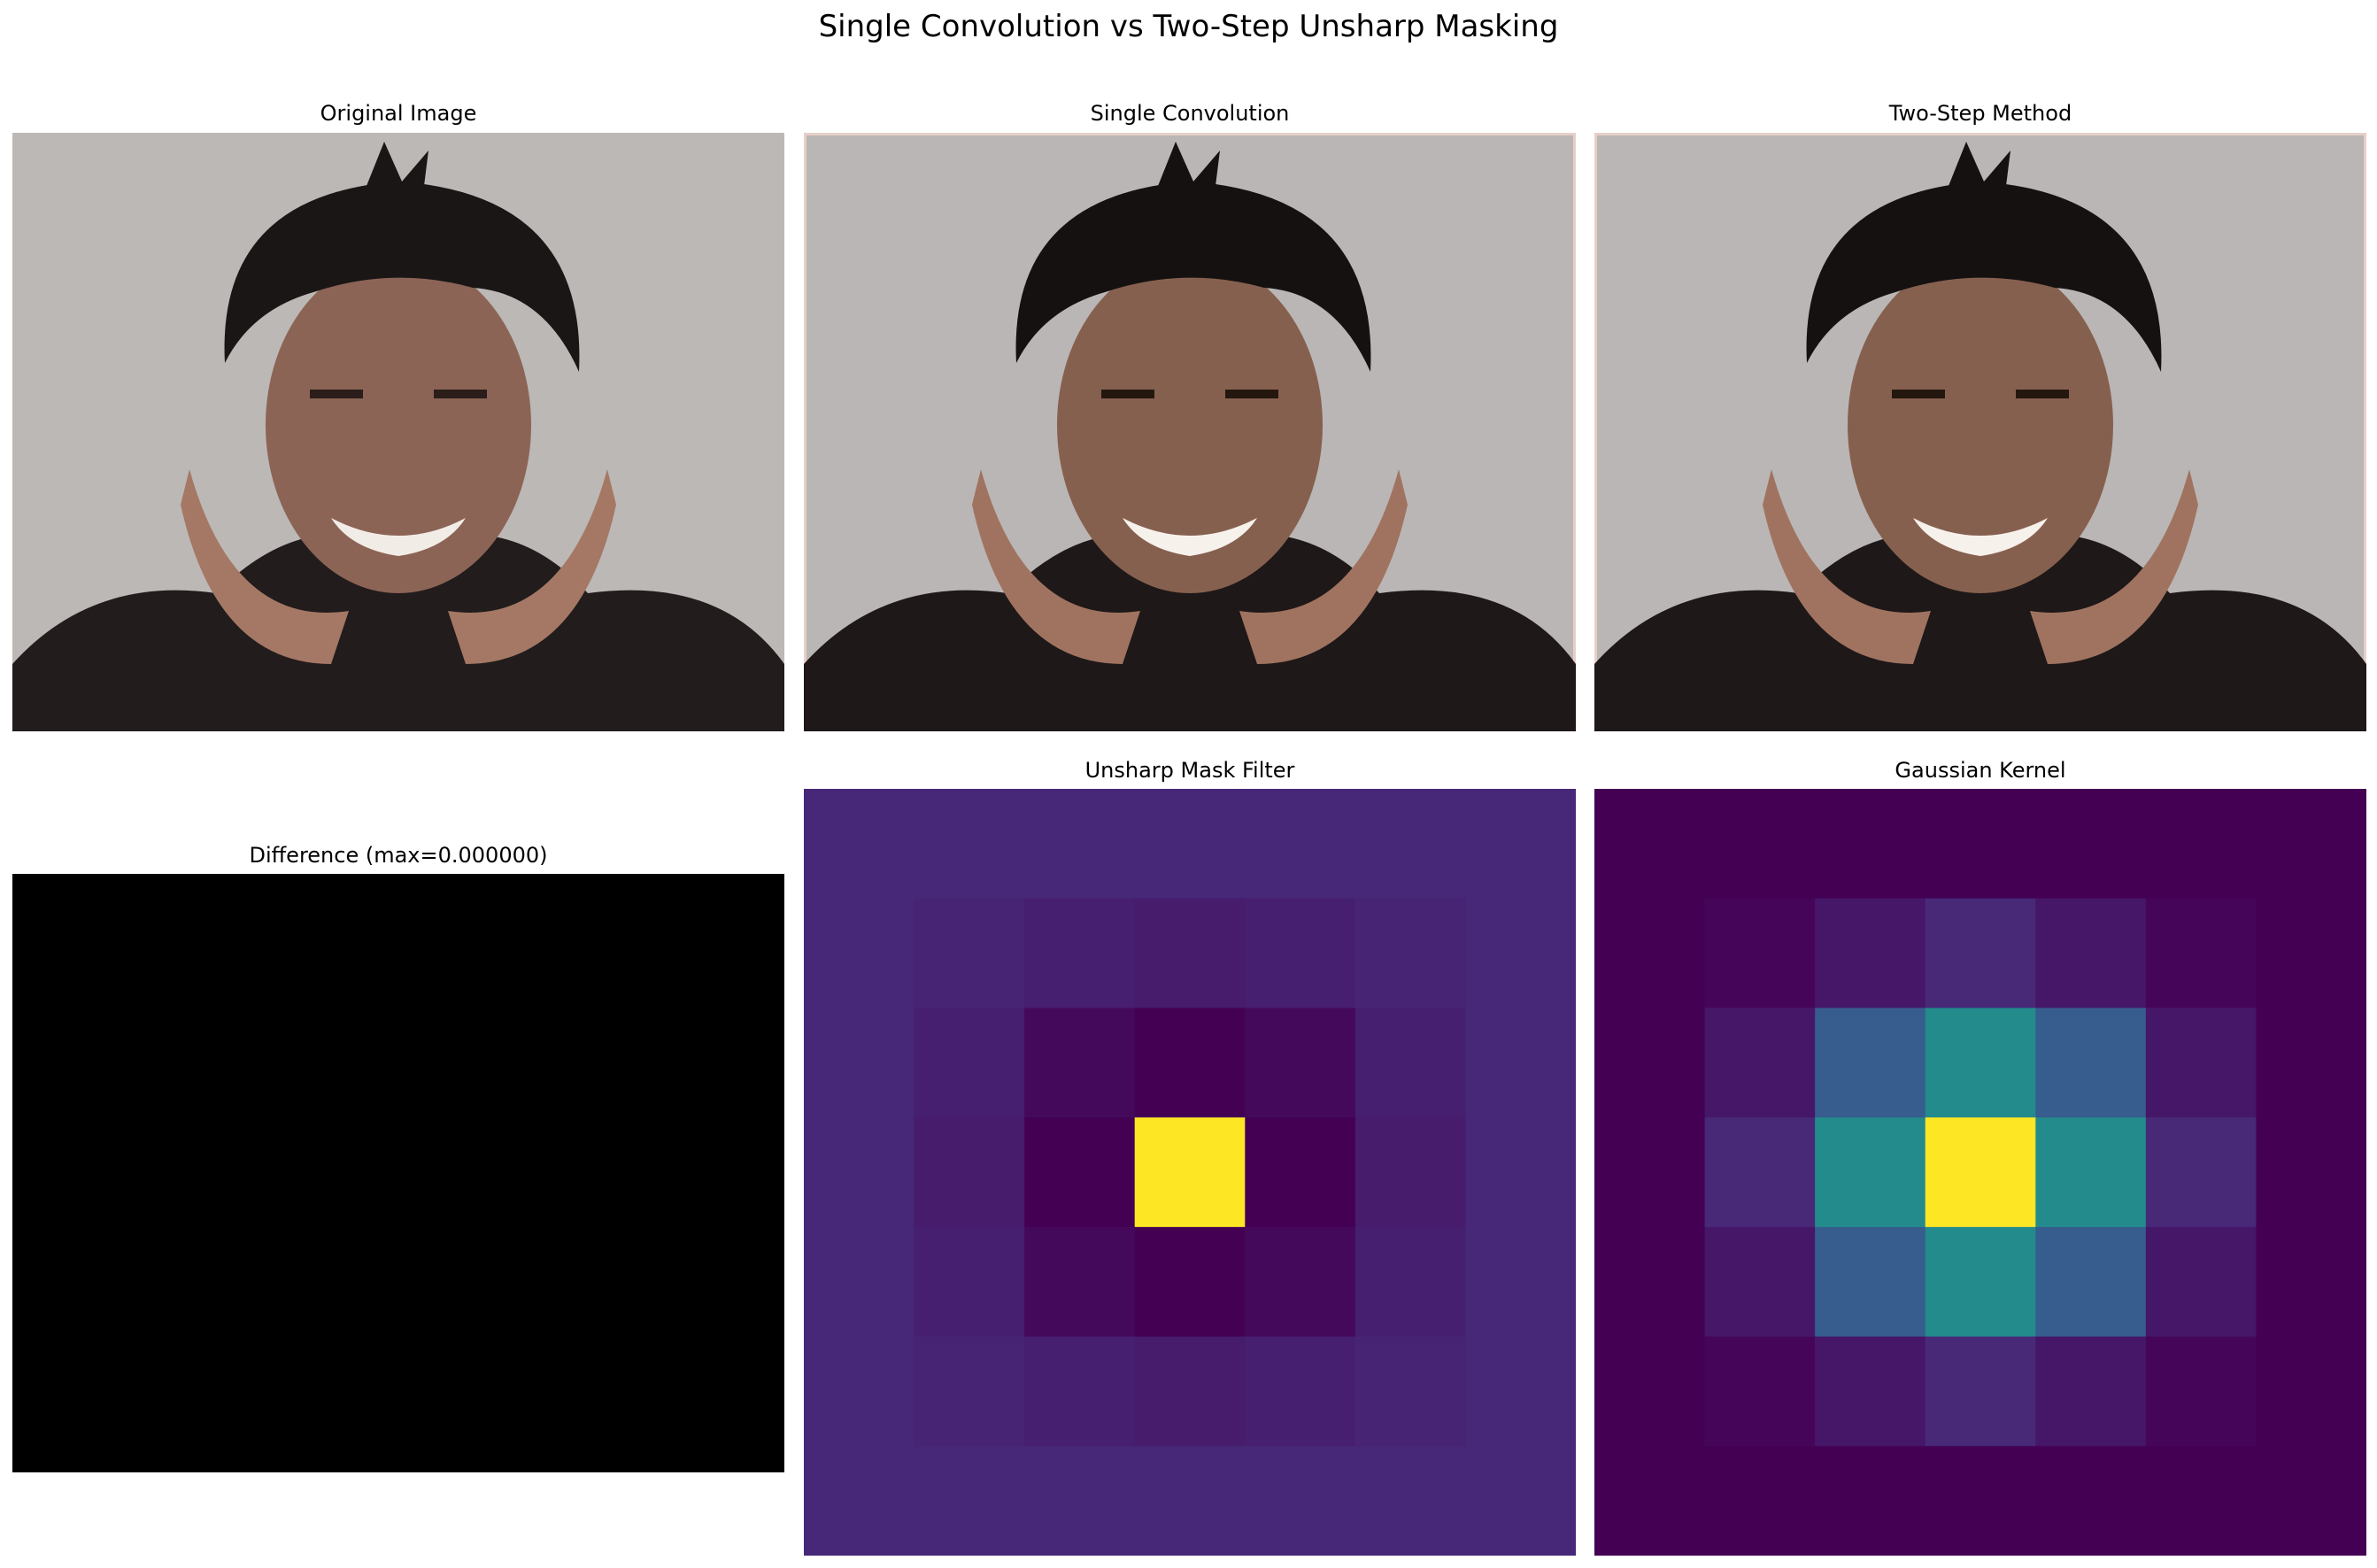 The height and width of the screenshot is (1568, 2377). I want to click on two-step-method-title: Two-Step Method, so click(1980, 114).